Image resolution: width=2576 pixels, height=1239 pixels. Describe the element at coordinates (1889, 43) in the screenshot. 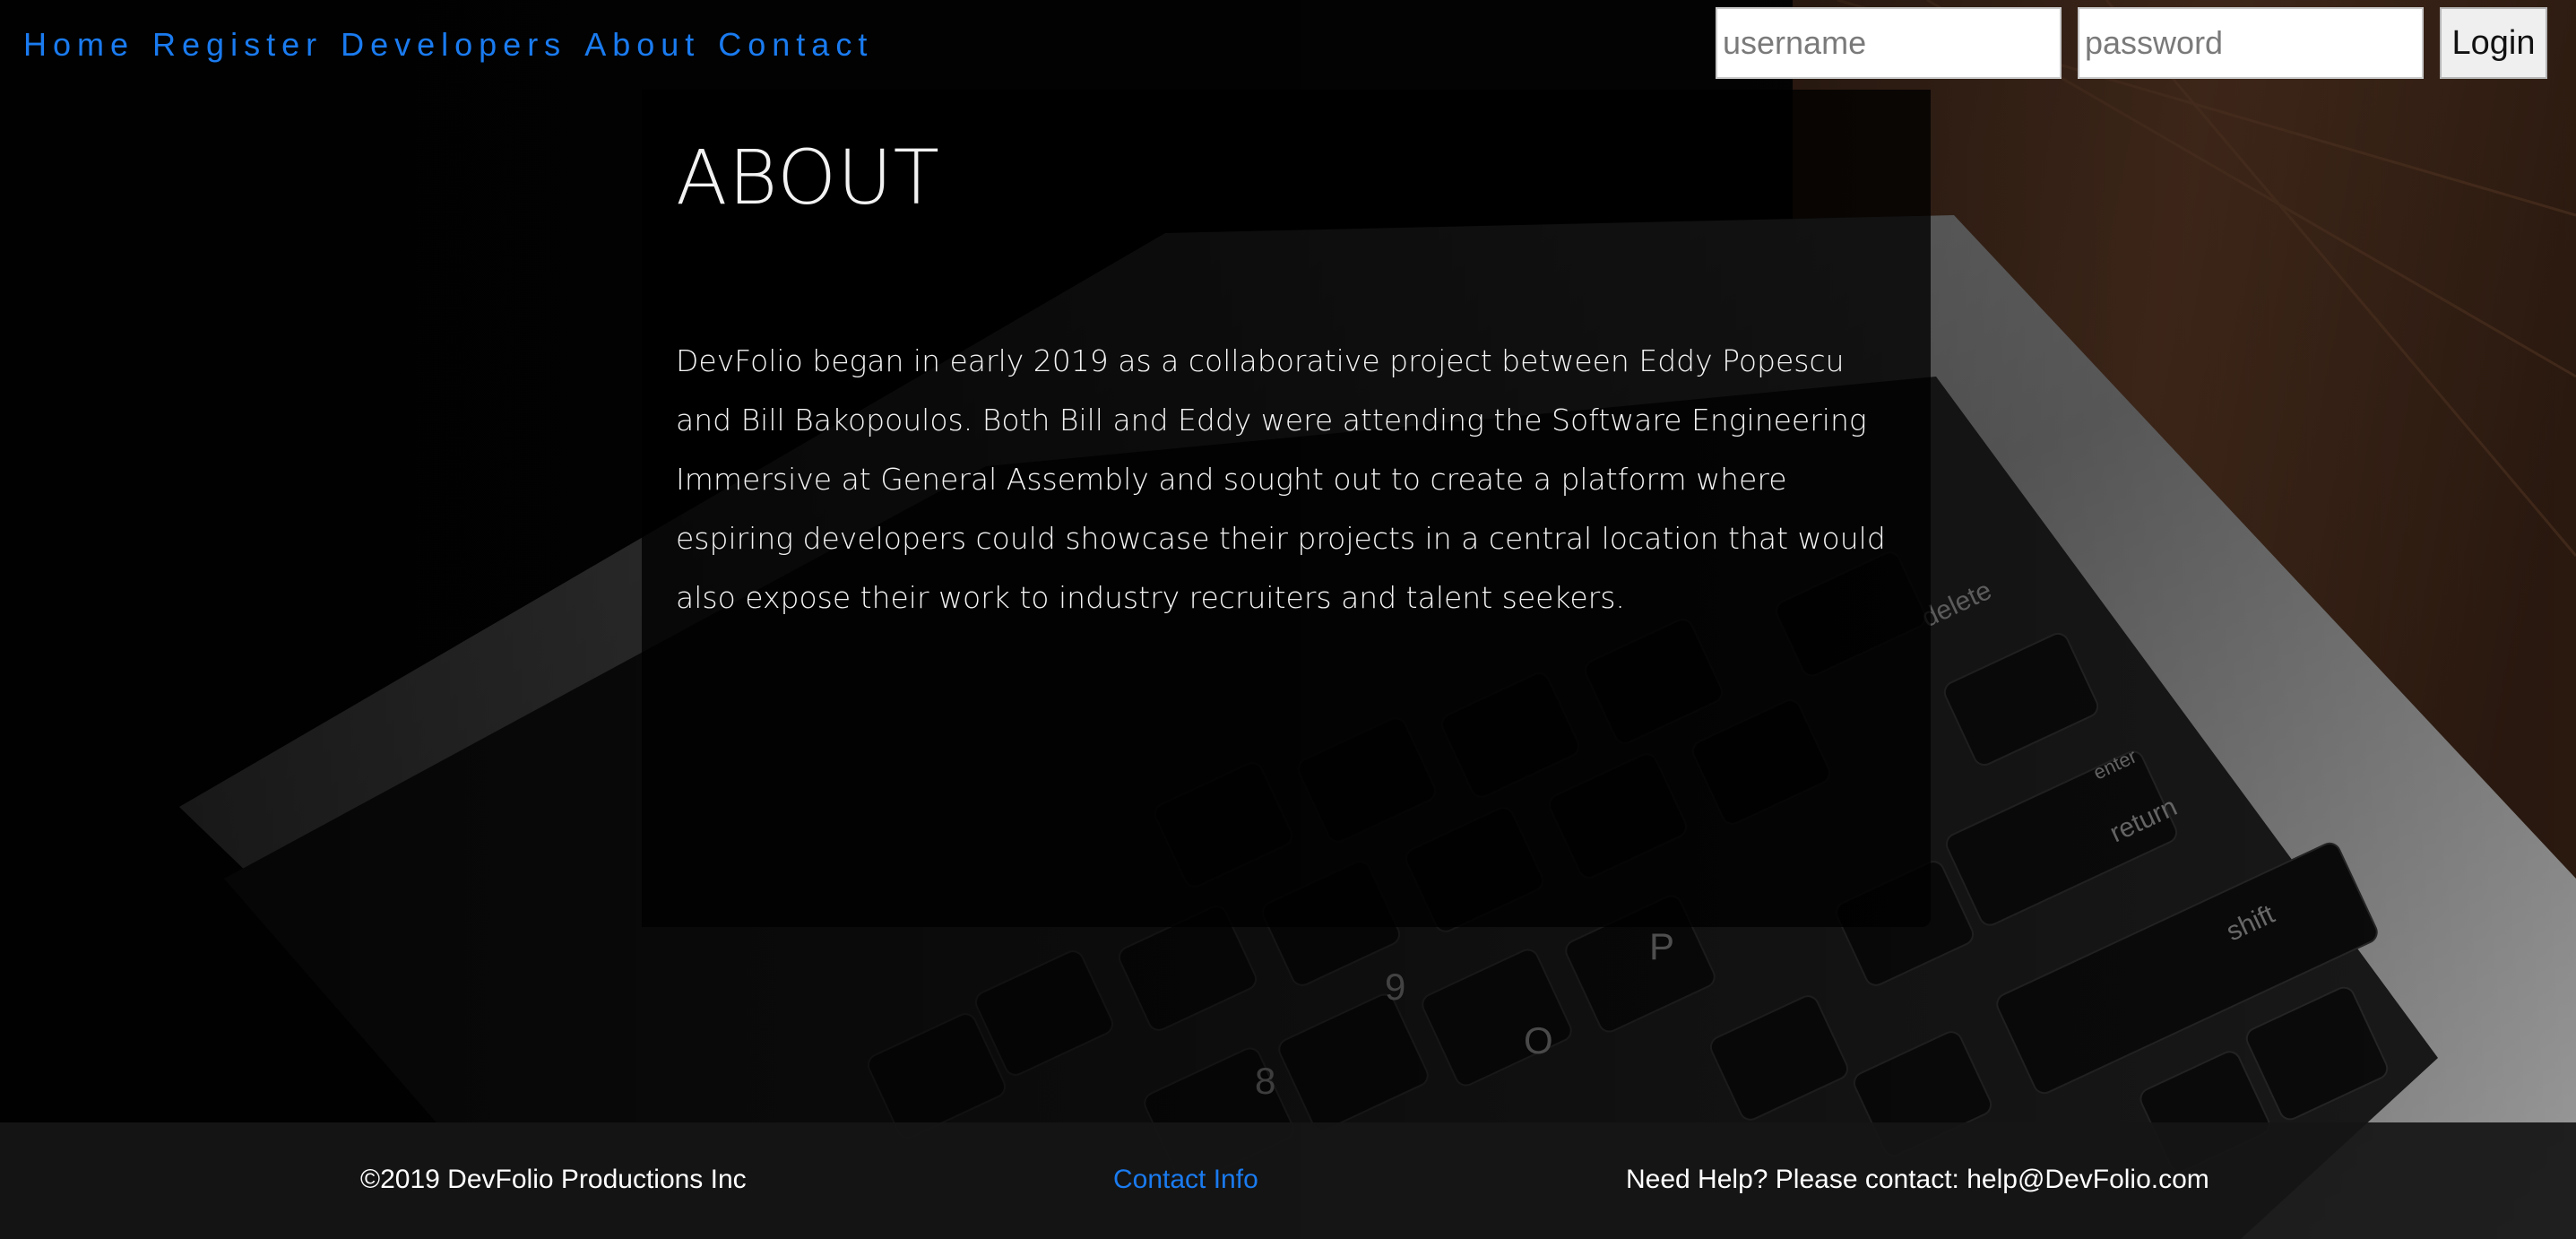

I see `username-input` at that location.